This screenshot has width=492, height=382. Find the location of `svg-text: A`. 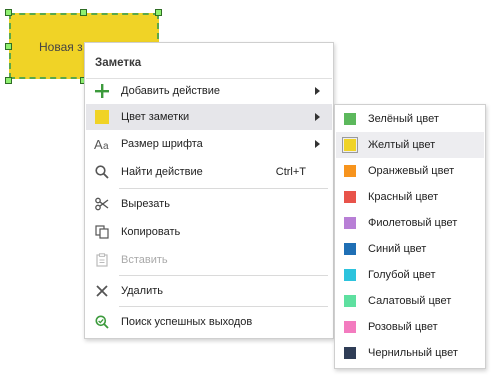

svg-text: A is located at coordinates (98, 144).